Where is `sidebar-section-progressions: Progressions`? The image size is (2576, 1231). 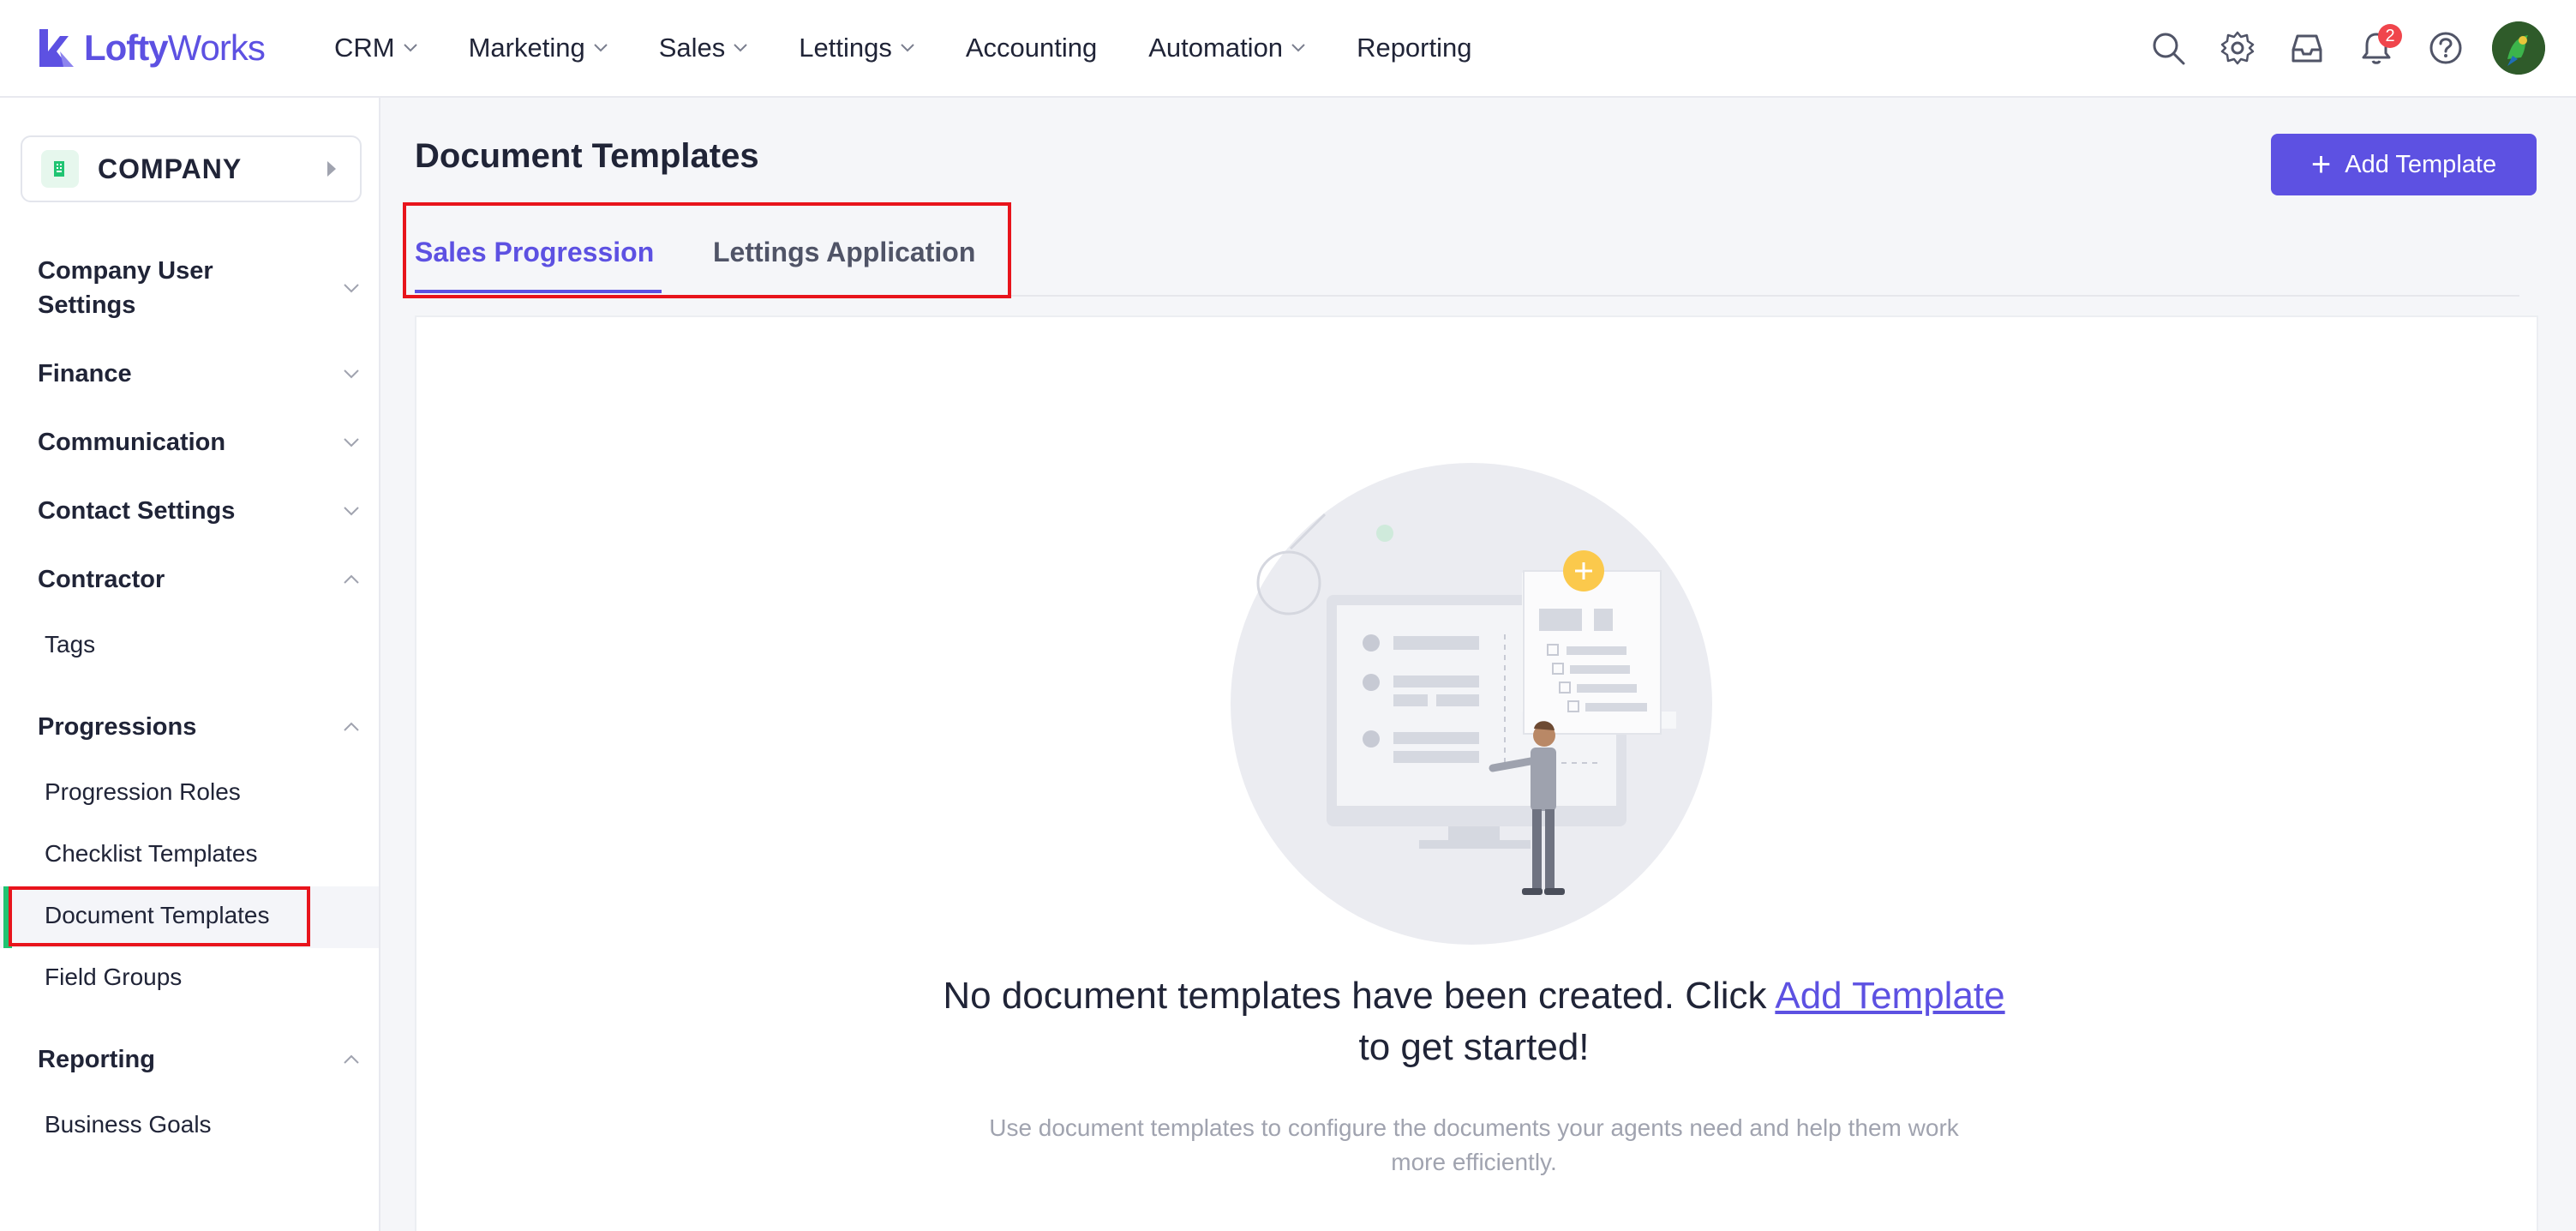 sidebar-section-progressions: Progressions is located at coordinates (199, 727).